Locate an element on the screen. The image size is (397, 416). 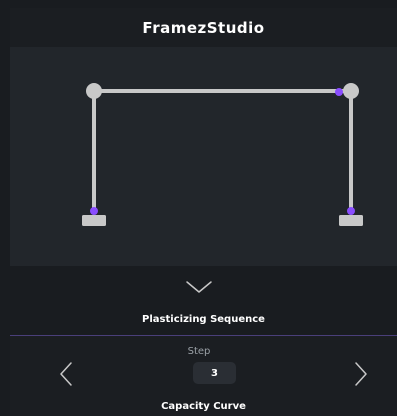
sequence-toggle-button is located at coordinates (199, 287).